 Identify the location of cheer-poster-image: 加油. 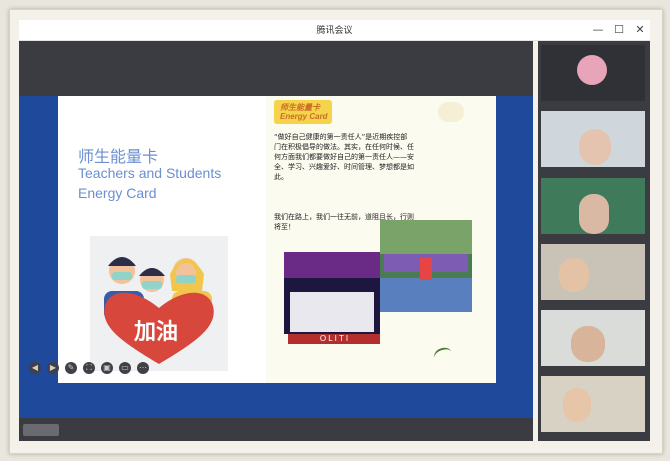
(159, 303).